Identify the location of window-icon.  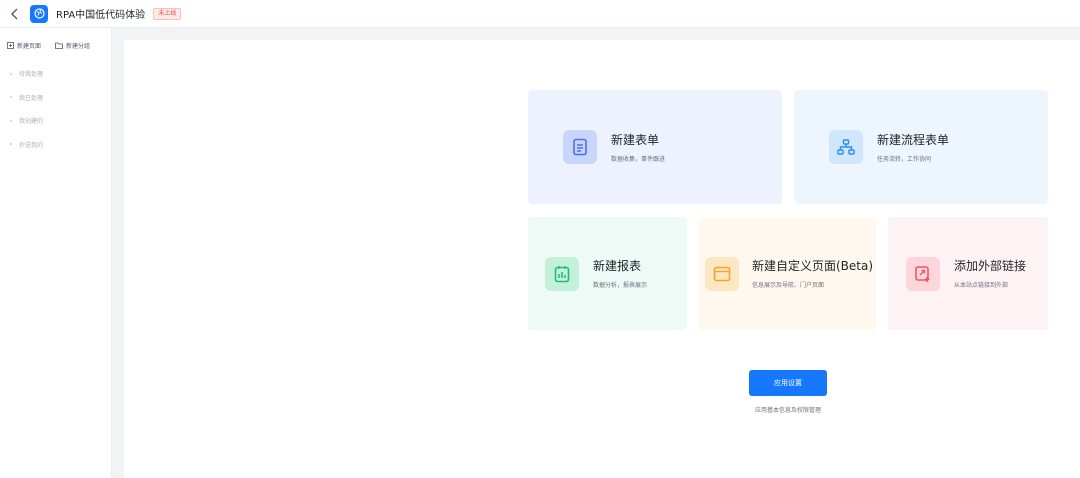
(722, 273).